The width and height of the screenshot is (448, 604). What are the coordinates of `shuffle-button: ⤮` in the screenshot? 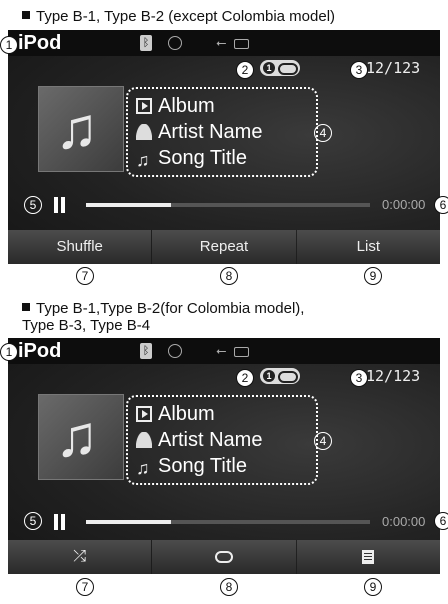 It's located at (80, 557).